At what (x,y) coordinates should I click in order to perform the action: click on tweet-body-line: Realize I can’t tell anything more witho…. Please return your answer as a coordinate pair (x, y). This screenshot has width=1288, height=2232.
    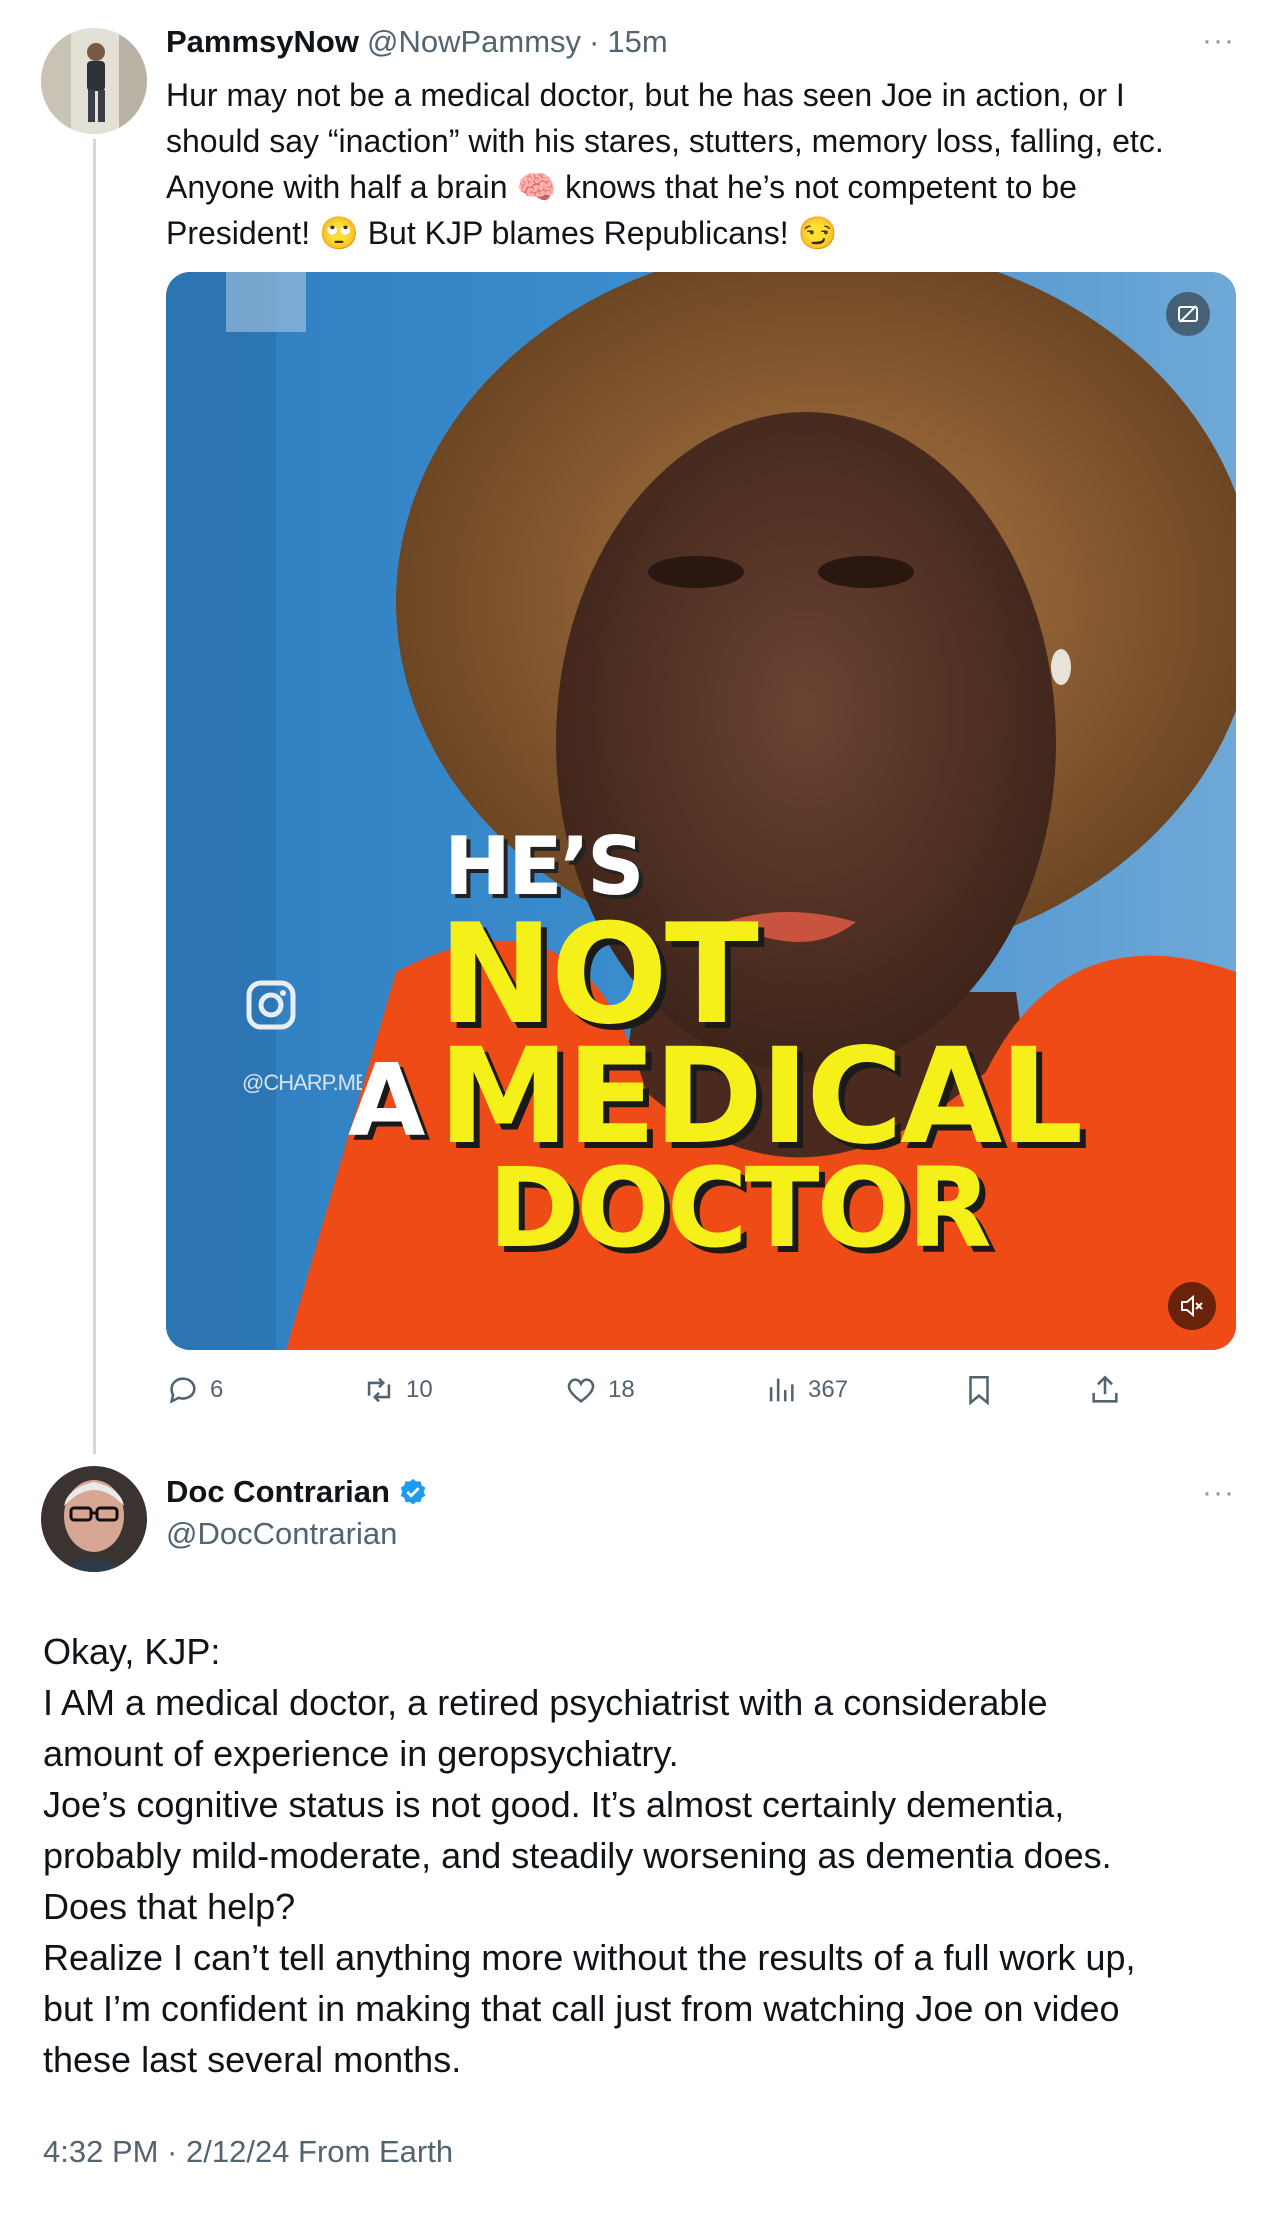
    Looking at the image, I should click on (589, 1957).